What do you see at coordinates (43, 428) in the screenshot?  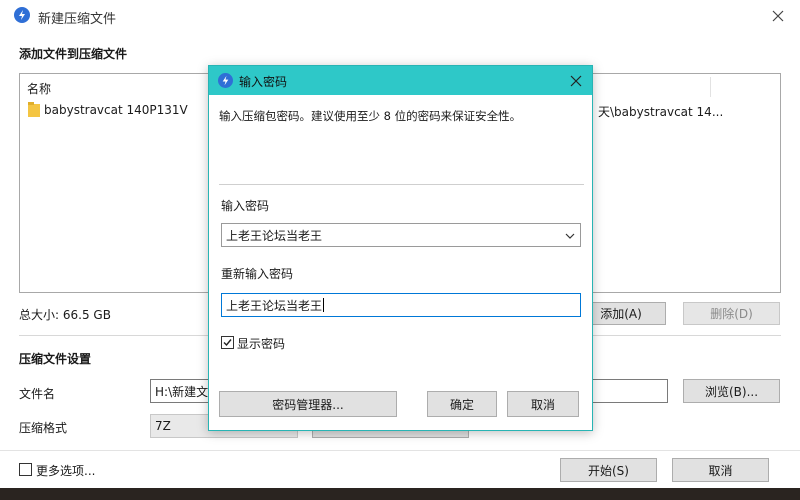 I see `format-label: 压缩格式` at bounding box center [43, 428].